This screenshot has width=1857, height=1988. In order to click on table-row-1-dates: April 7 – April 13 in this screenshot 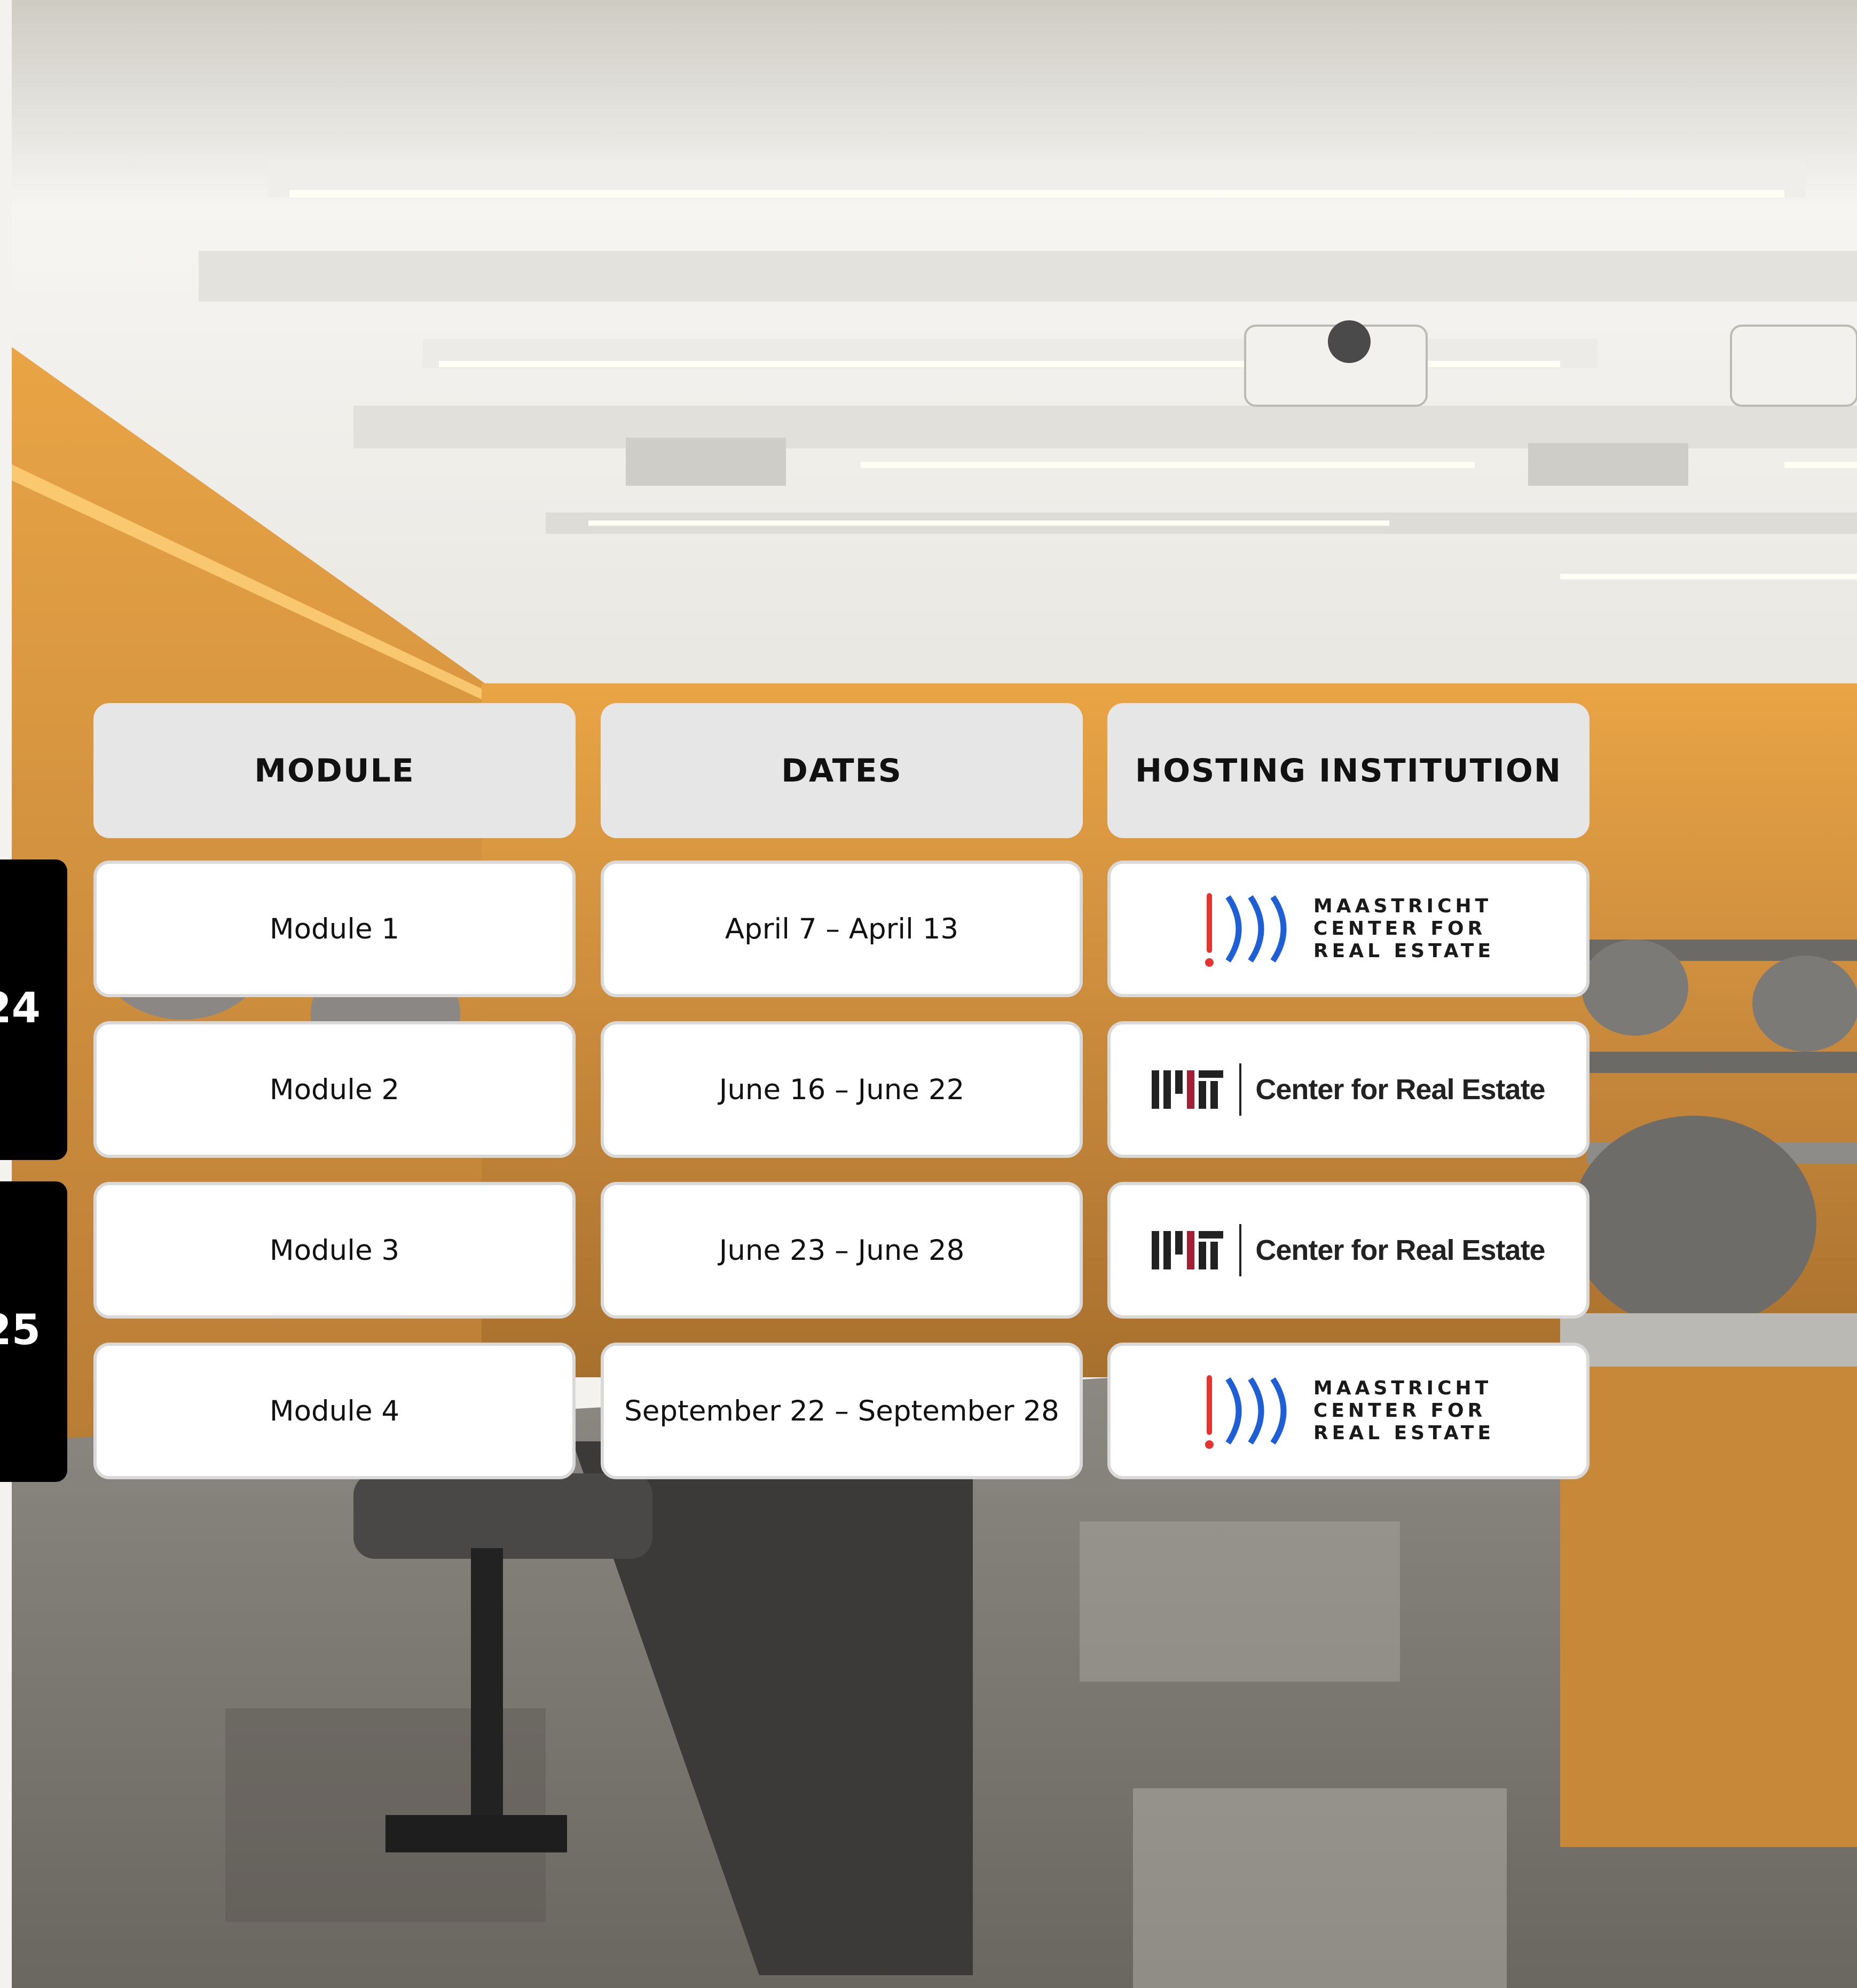, I will do `click(842, 929)`.